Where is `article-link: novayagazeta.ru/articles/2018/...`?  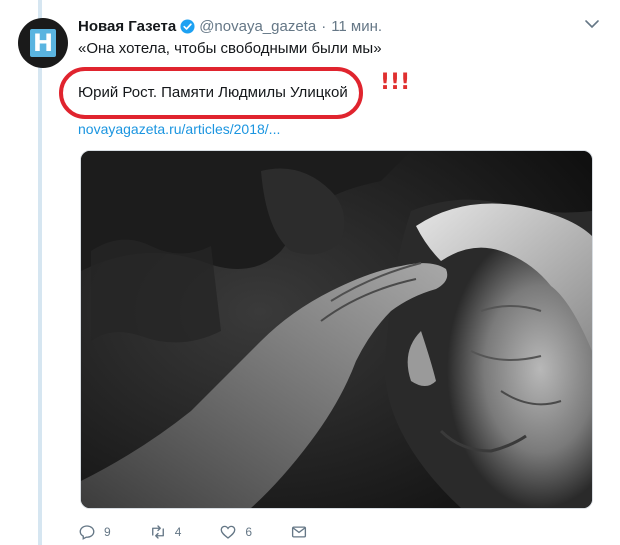 article-link: novayagazeta.ru/articles/2018/... is located at coordinates (179, 129).